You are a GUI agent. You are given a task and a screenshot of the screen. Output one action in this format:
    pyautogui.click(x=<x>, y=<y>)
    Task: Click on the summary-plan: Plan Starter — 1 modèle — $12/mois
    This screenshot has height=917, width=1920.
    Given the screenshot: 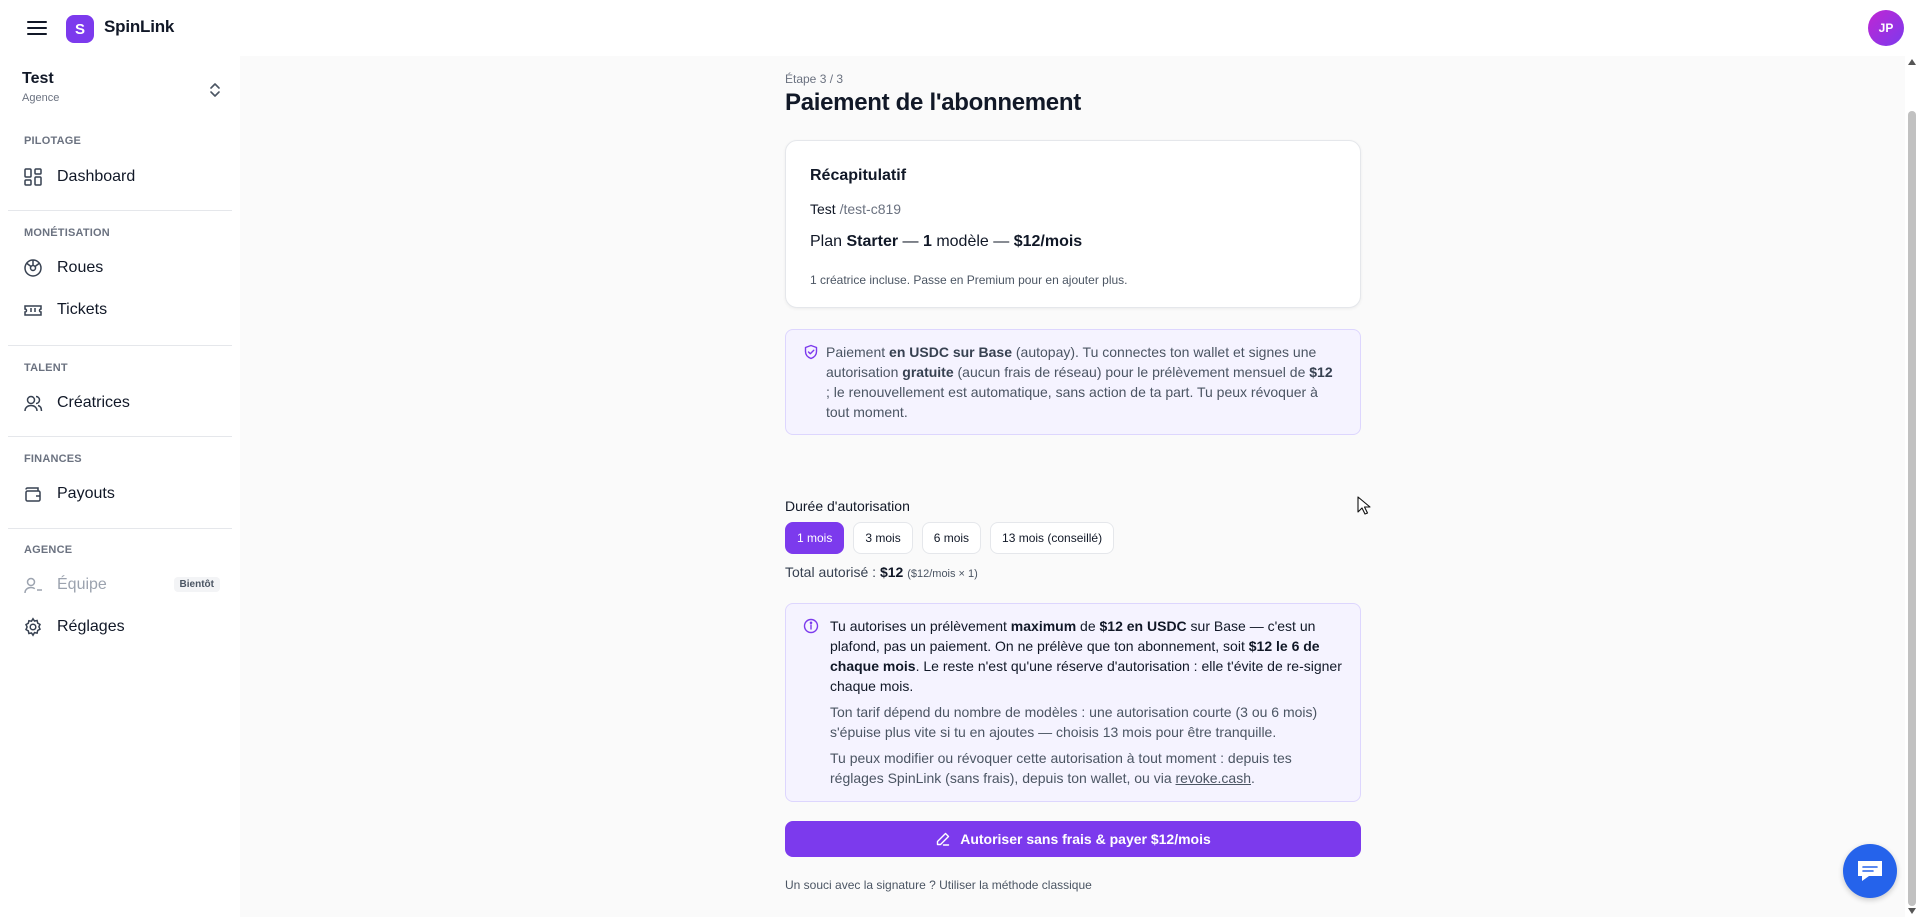 What is the action you would take?
    pyautogui.click(x=946, y=242)
    